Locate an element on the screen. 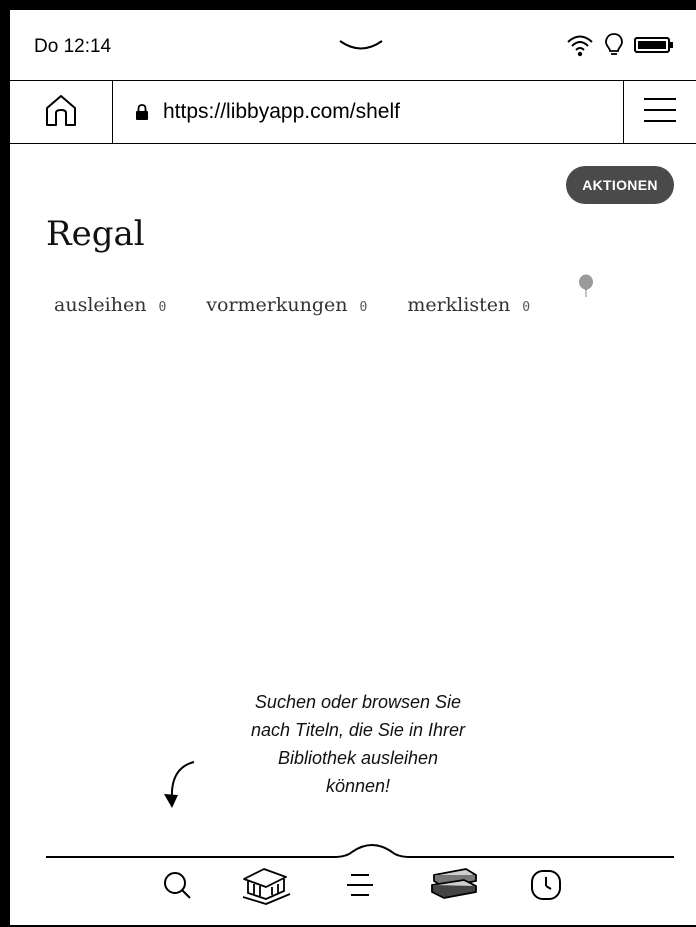 The height and width of the screenshot is (927, 696). nav-shelf is located at coordinates (454, 887).